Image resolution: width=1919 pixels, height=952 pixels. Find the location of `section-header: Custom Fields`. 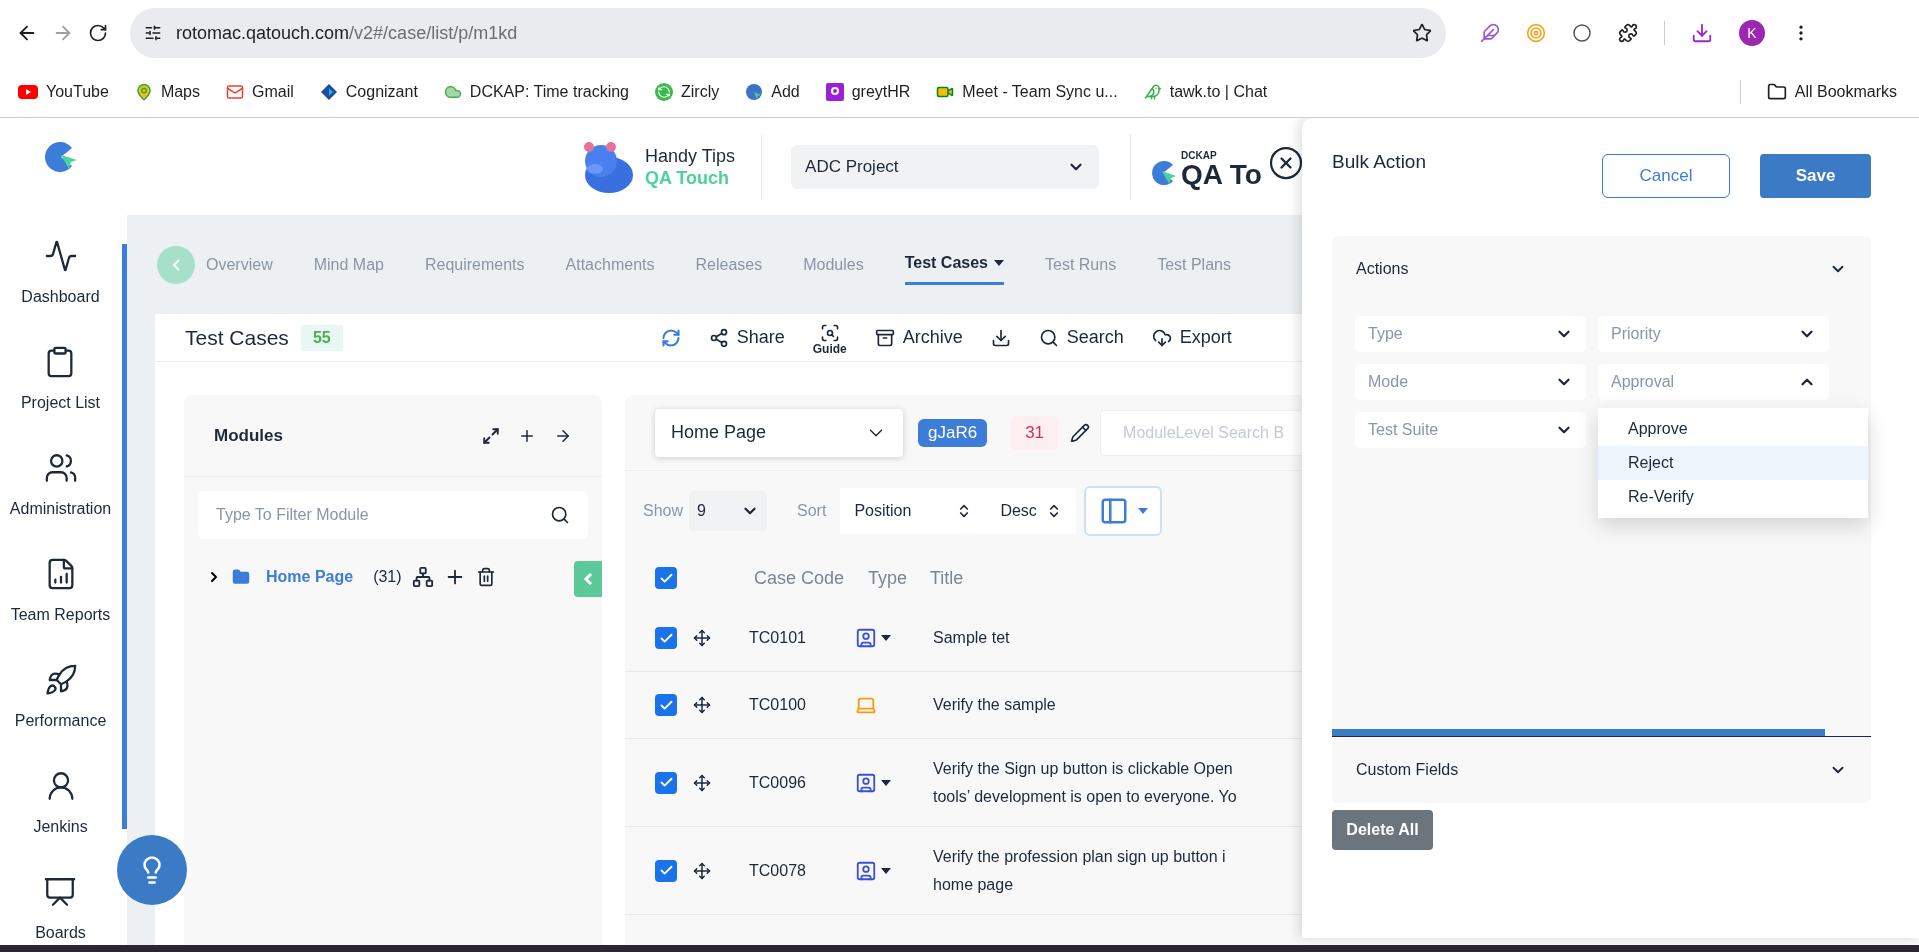

section-header: Custom Fields is located at coordinates (1601, 770).